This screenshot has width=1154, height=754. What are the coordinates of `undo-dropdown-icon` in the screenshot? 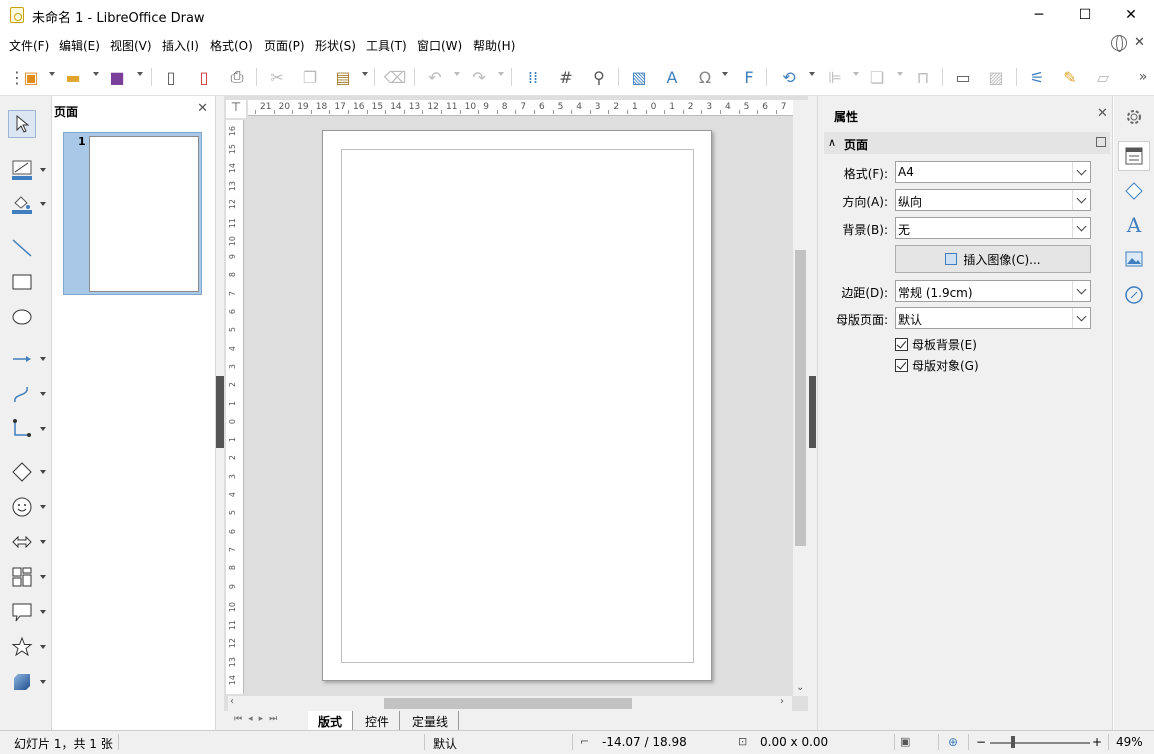 It's located at (457, 74).